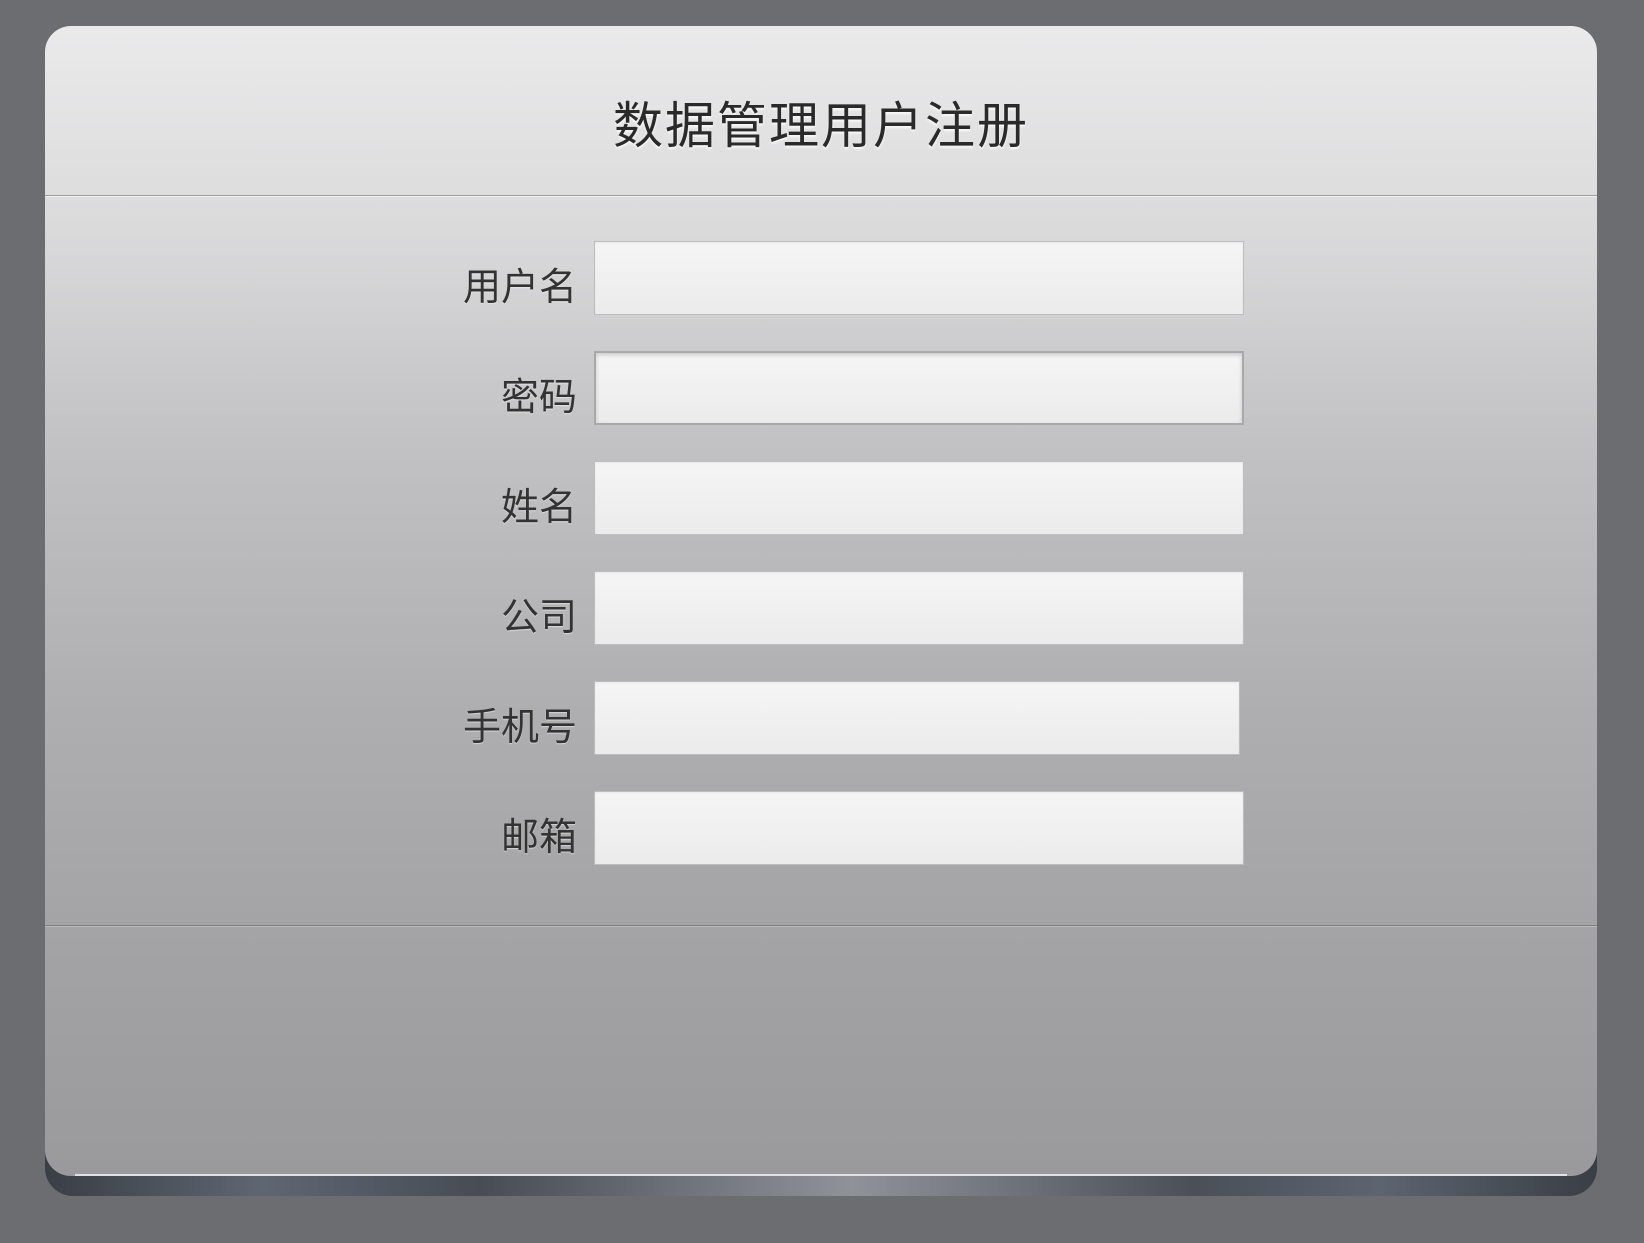 The height and width of the screenshot is (1243, 1644). What do you see at coordinates (917, 718) in the screenshot?
I see `phone-input` at bounding box center [917, 718].